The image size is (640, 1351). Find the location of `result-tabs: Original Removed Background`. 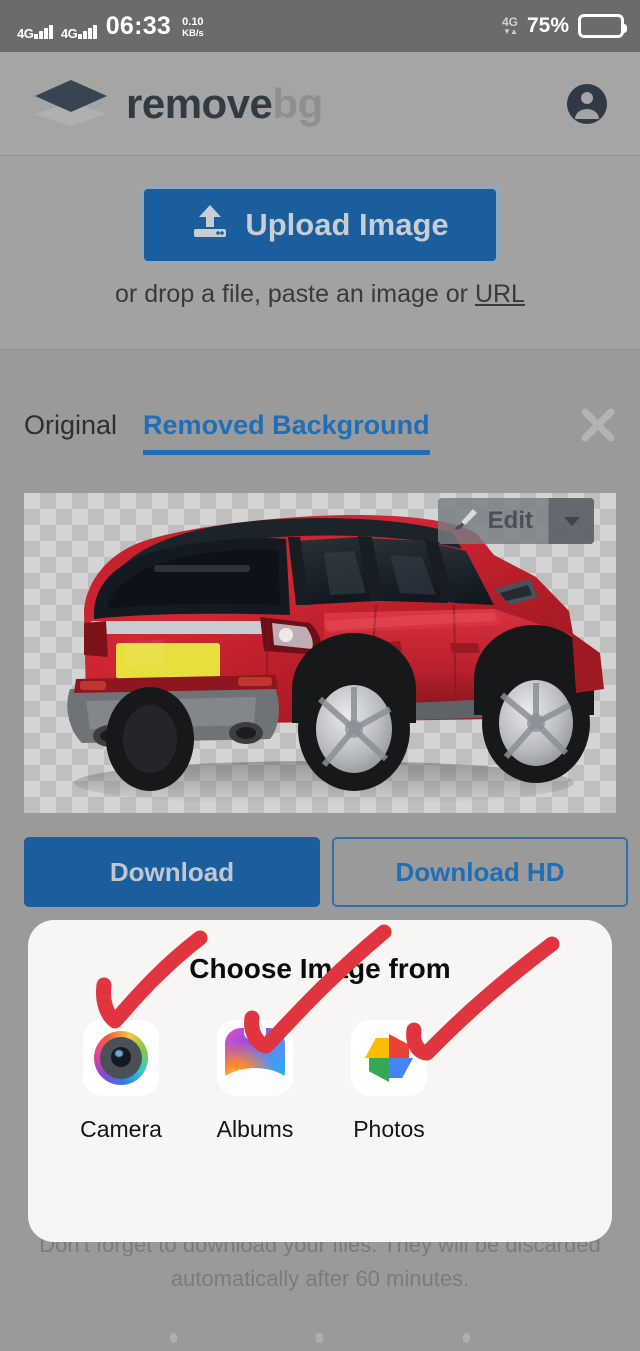

result-tabs: Original Removed Background is located at coordinates (227, 432).